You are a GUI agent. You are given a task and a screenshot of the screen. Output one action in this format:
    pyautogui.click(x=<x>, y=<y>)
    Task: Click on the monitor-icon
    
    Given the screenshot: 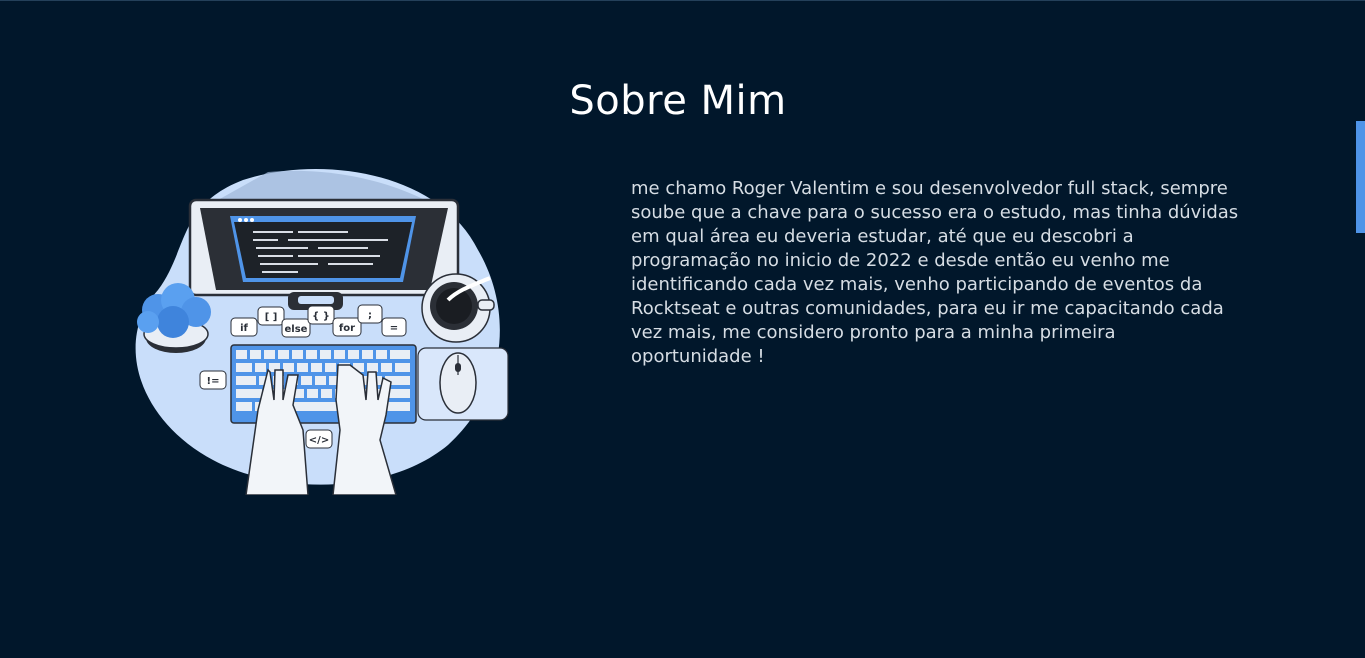 What is the action you would take?
    pyautogui.click(x=324, y=254)
    